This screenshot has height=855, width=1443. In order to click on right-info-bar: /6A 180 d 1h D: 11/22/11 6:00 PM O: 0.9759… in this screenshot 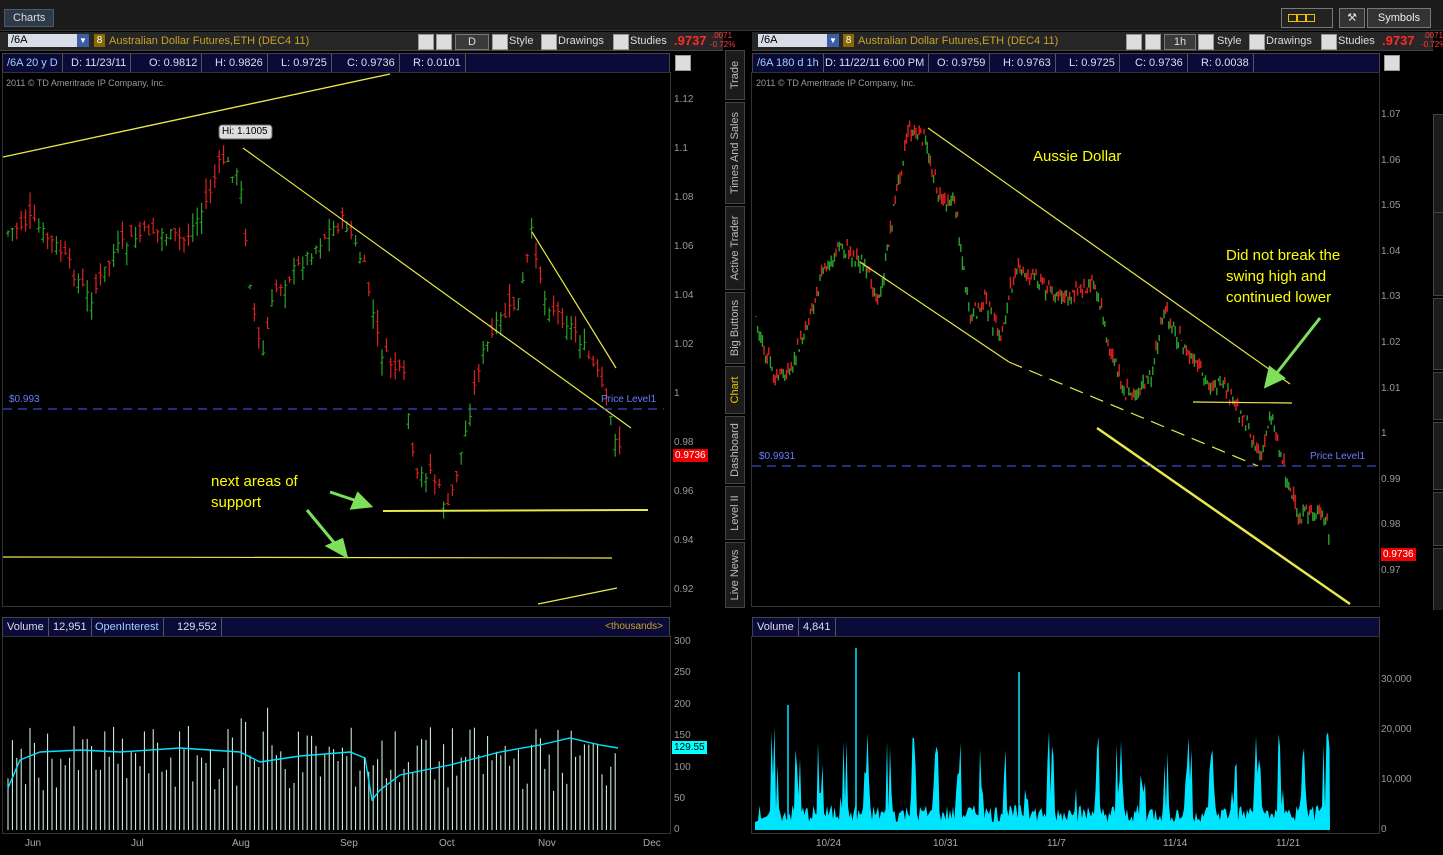, I will do `click(1066, 63)`.